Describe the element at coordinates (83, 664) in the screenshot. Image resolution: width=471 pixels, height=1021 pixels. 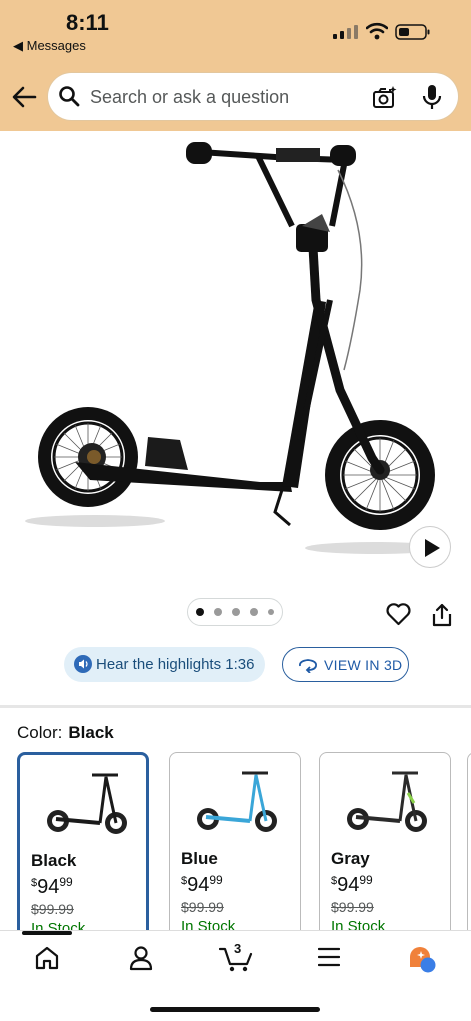
I see `audio-highlights-icon` at that location.